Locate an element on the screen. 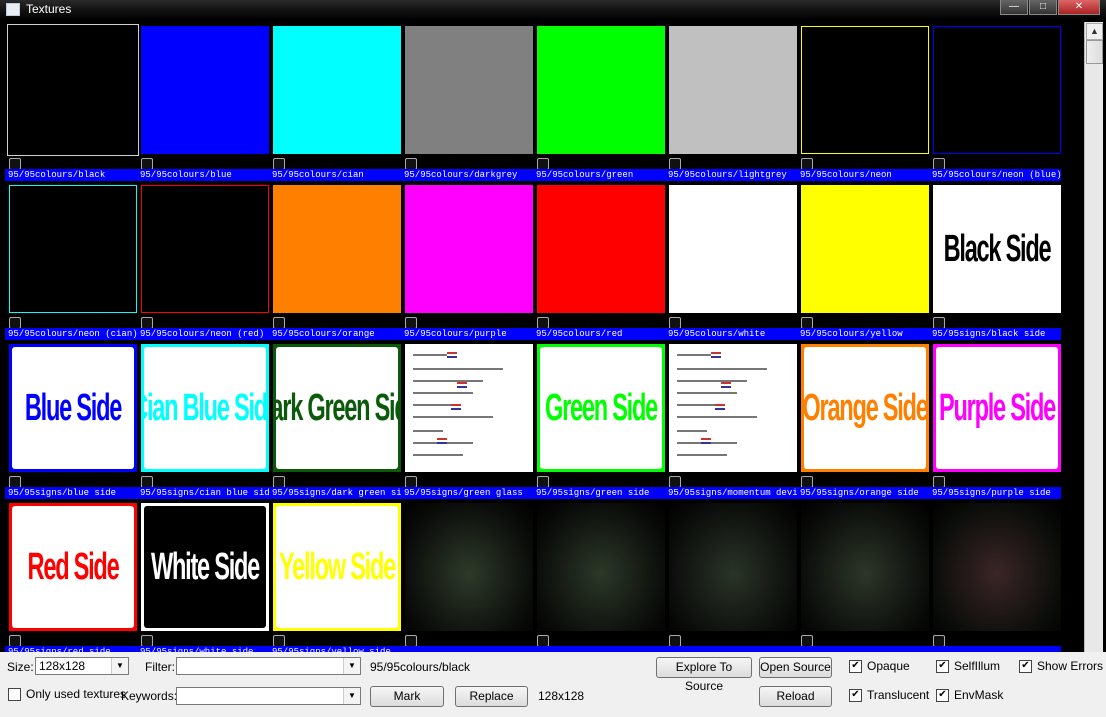 The image size is (1106, 717). texture-tile: 95/95colours/cian is located at coordinates (335, 101).